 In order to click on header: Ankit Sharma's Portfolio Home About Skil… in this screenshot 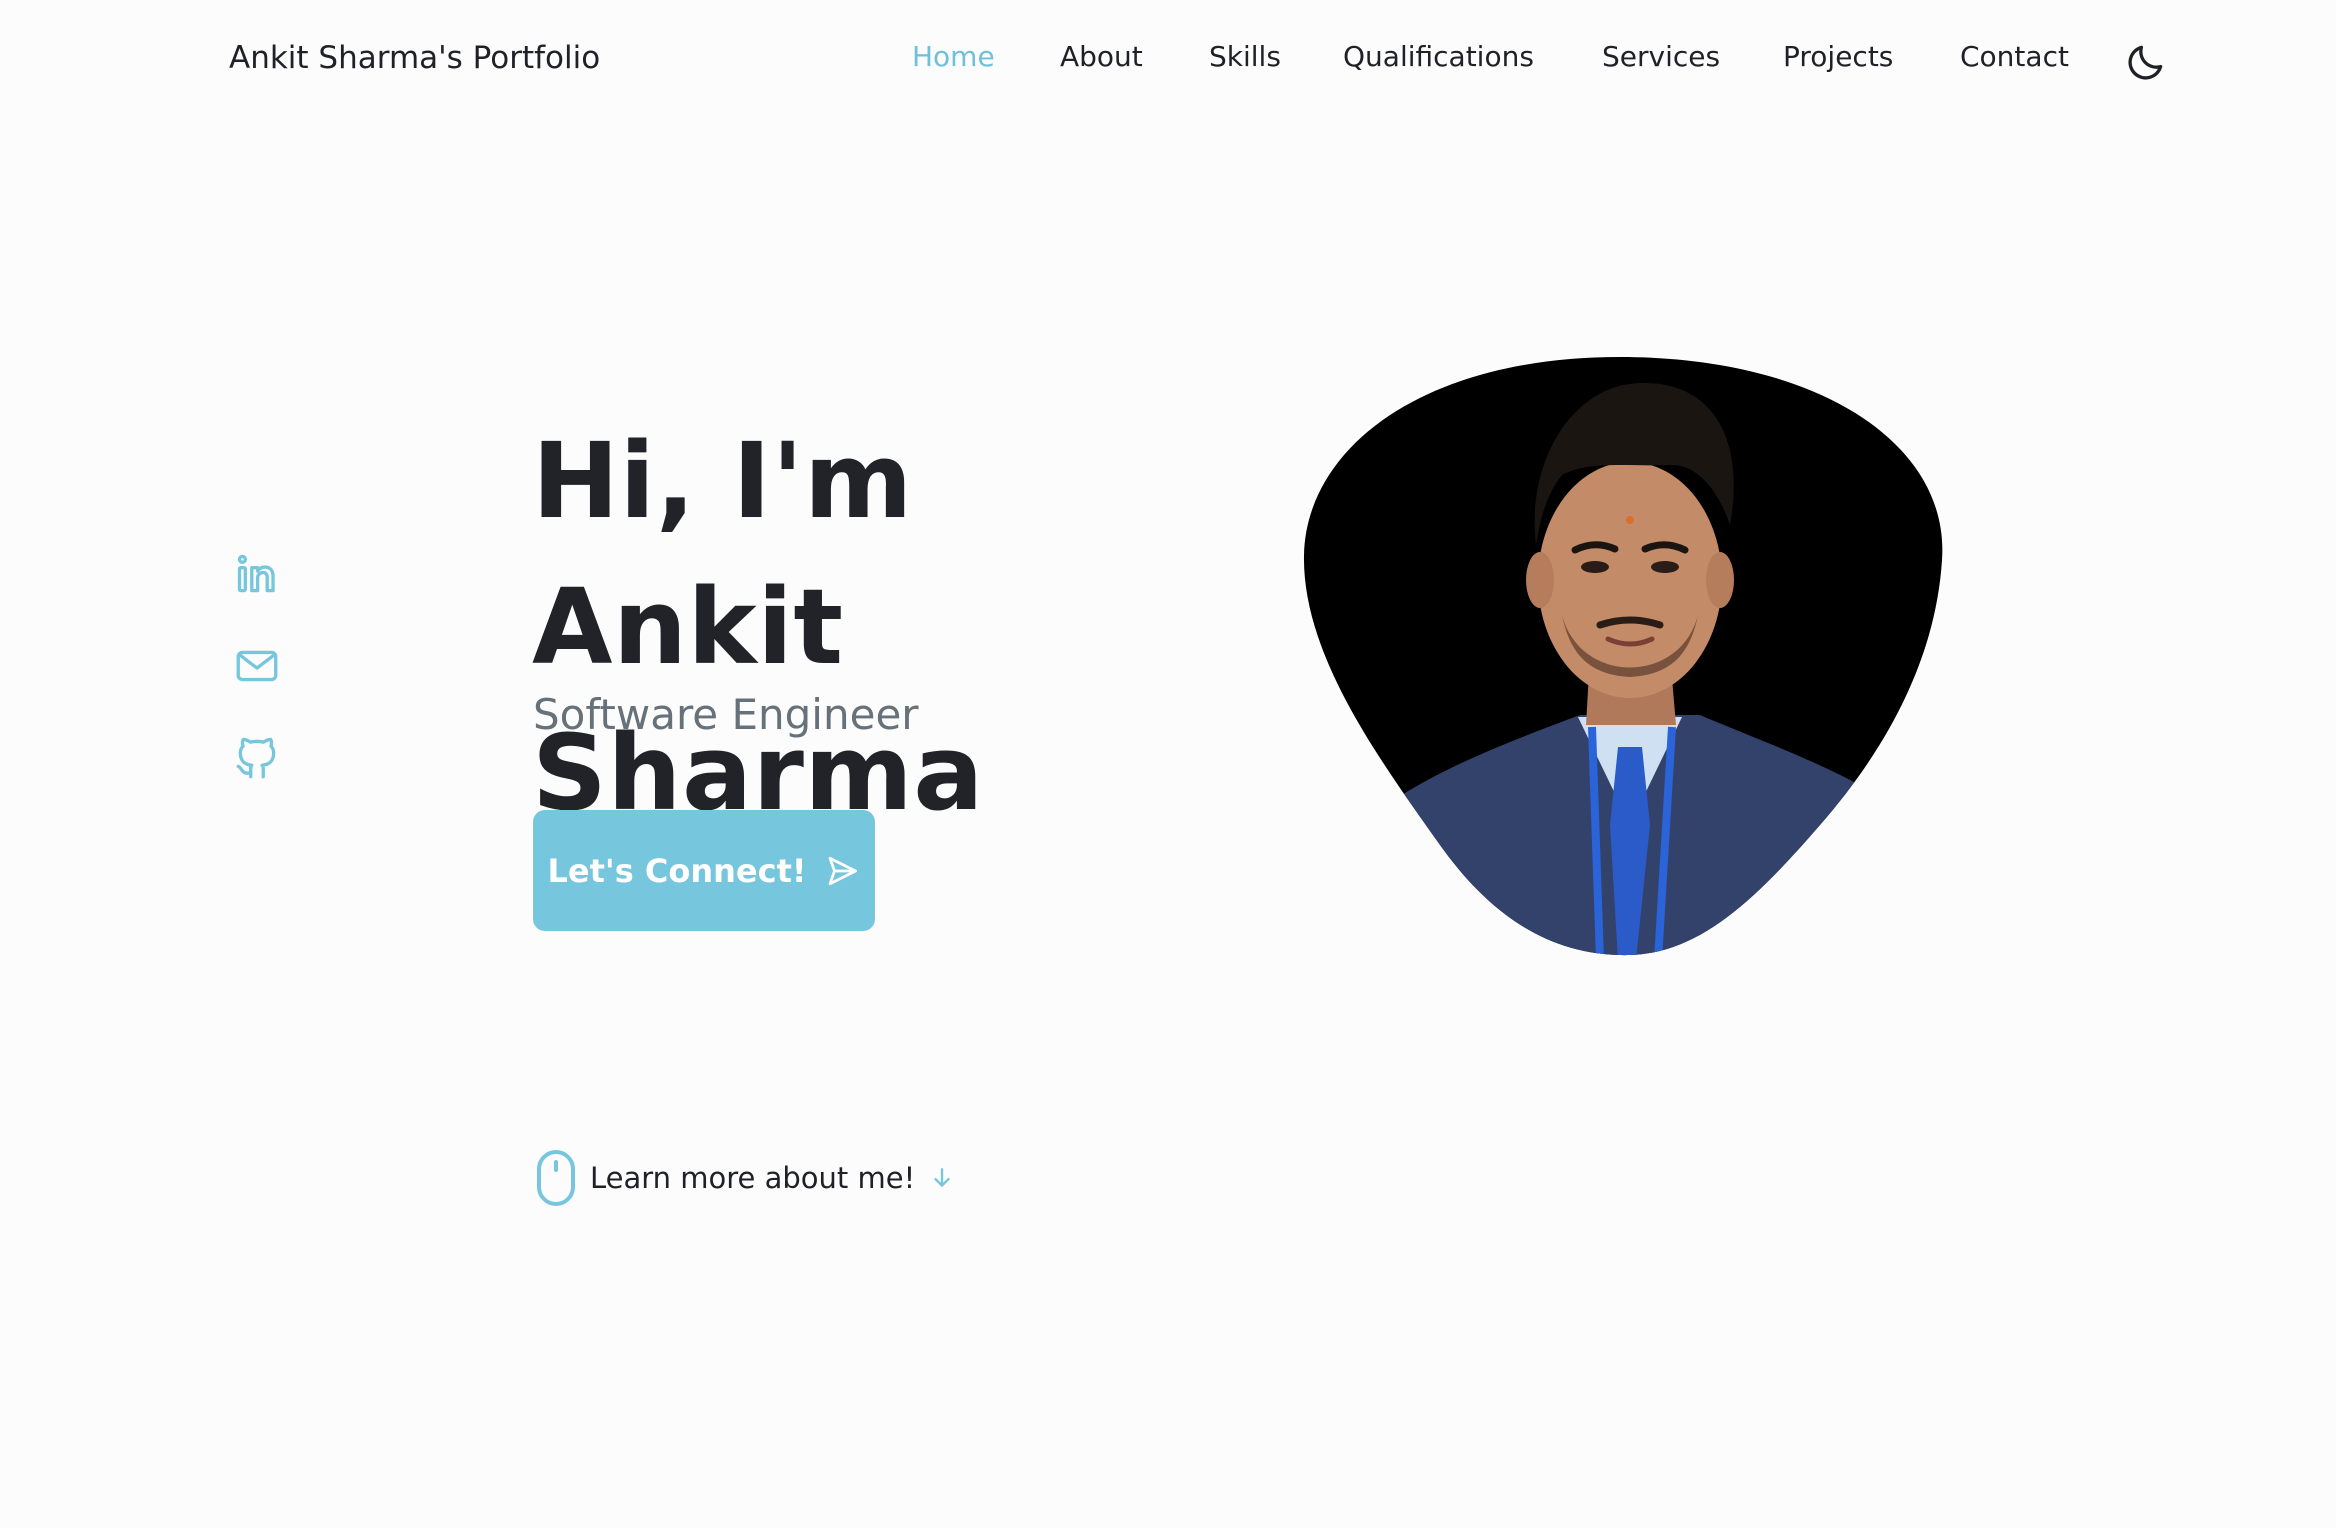, I will do `click(1168, 62)`.